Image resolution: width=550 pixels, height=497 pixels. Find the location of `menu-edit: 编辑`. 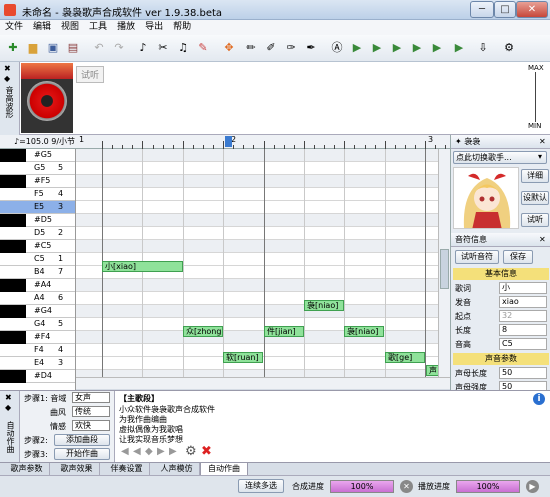

menu-edit: 编辑 is located at coordinates (42, 27).